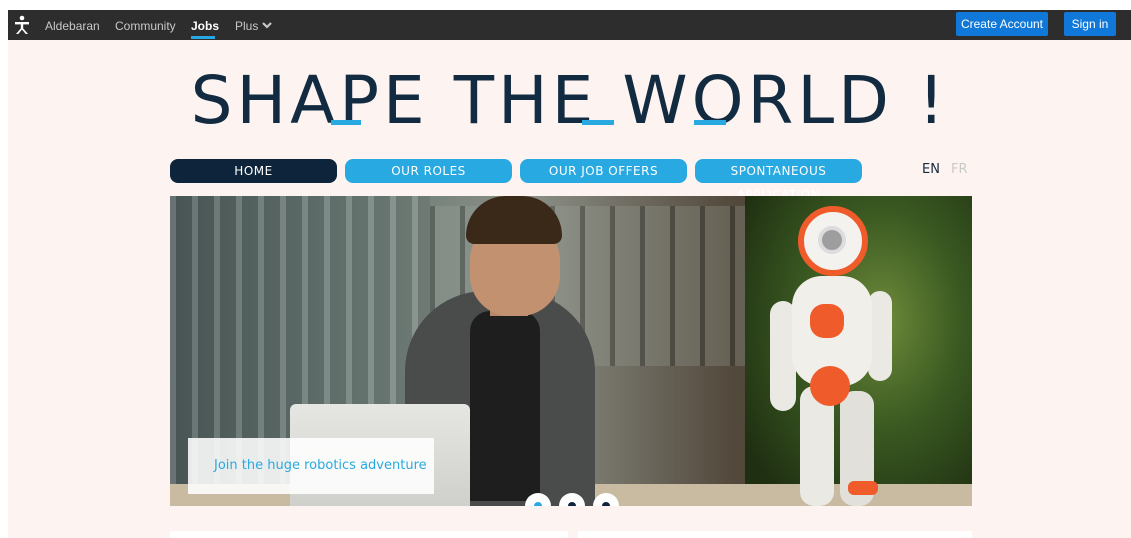 This screenshot has width=1131, height=538. I want to click on topnav-plus-link: Plus, so click(246, 26).